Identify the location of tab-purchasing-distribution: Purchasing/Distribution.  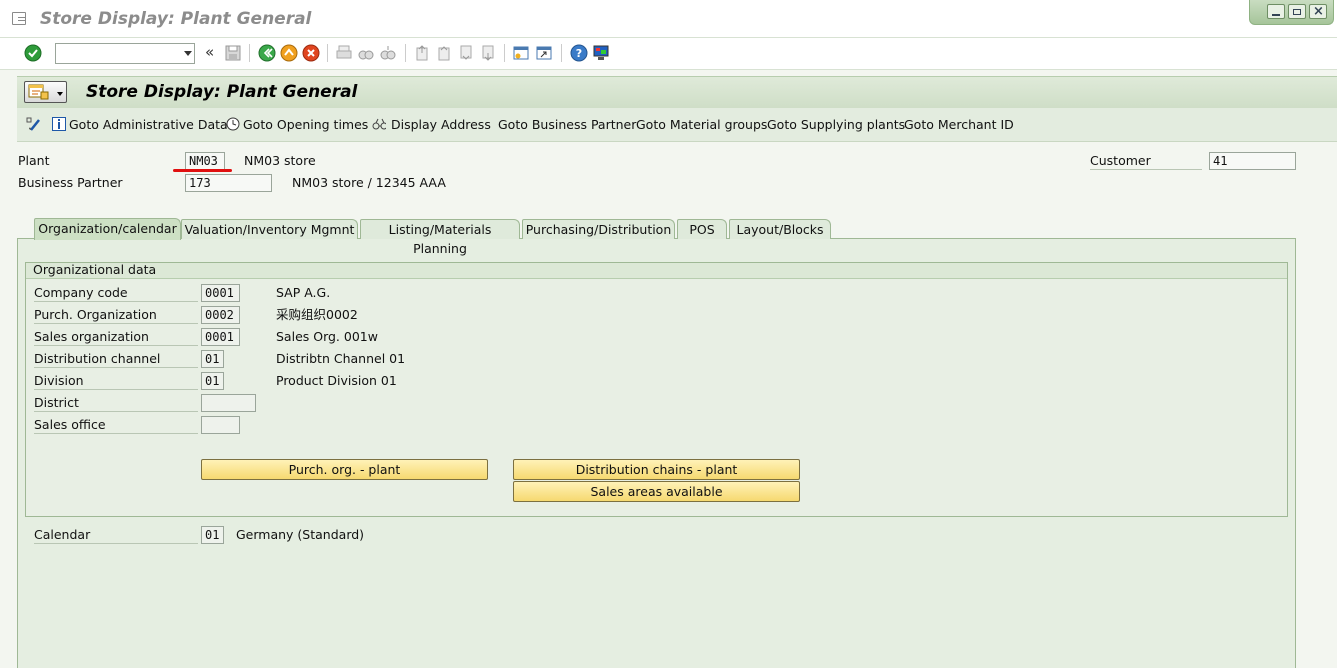
(598, 229).